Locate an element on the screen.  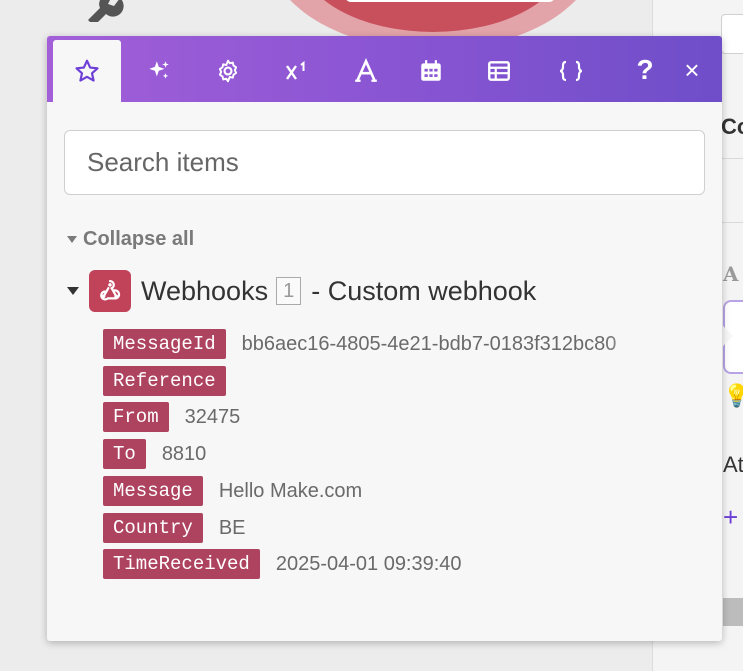
tab-math is located at coordinates (297, 71).